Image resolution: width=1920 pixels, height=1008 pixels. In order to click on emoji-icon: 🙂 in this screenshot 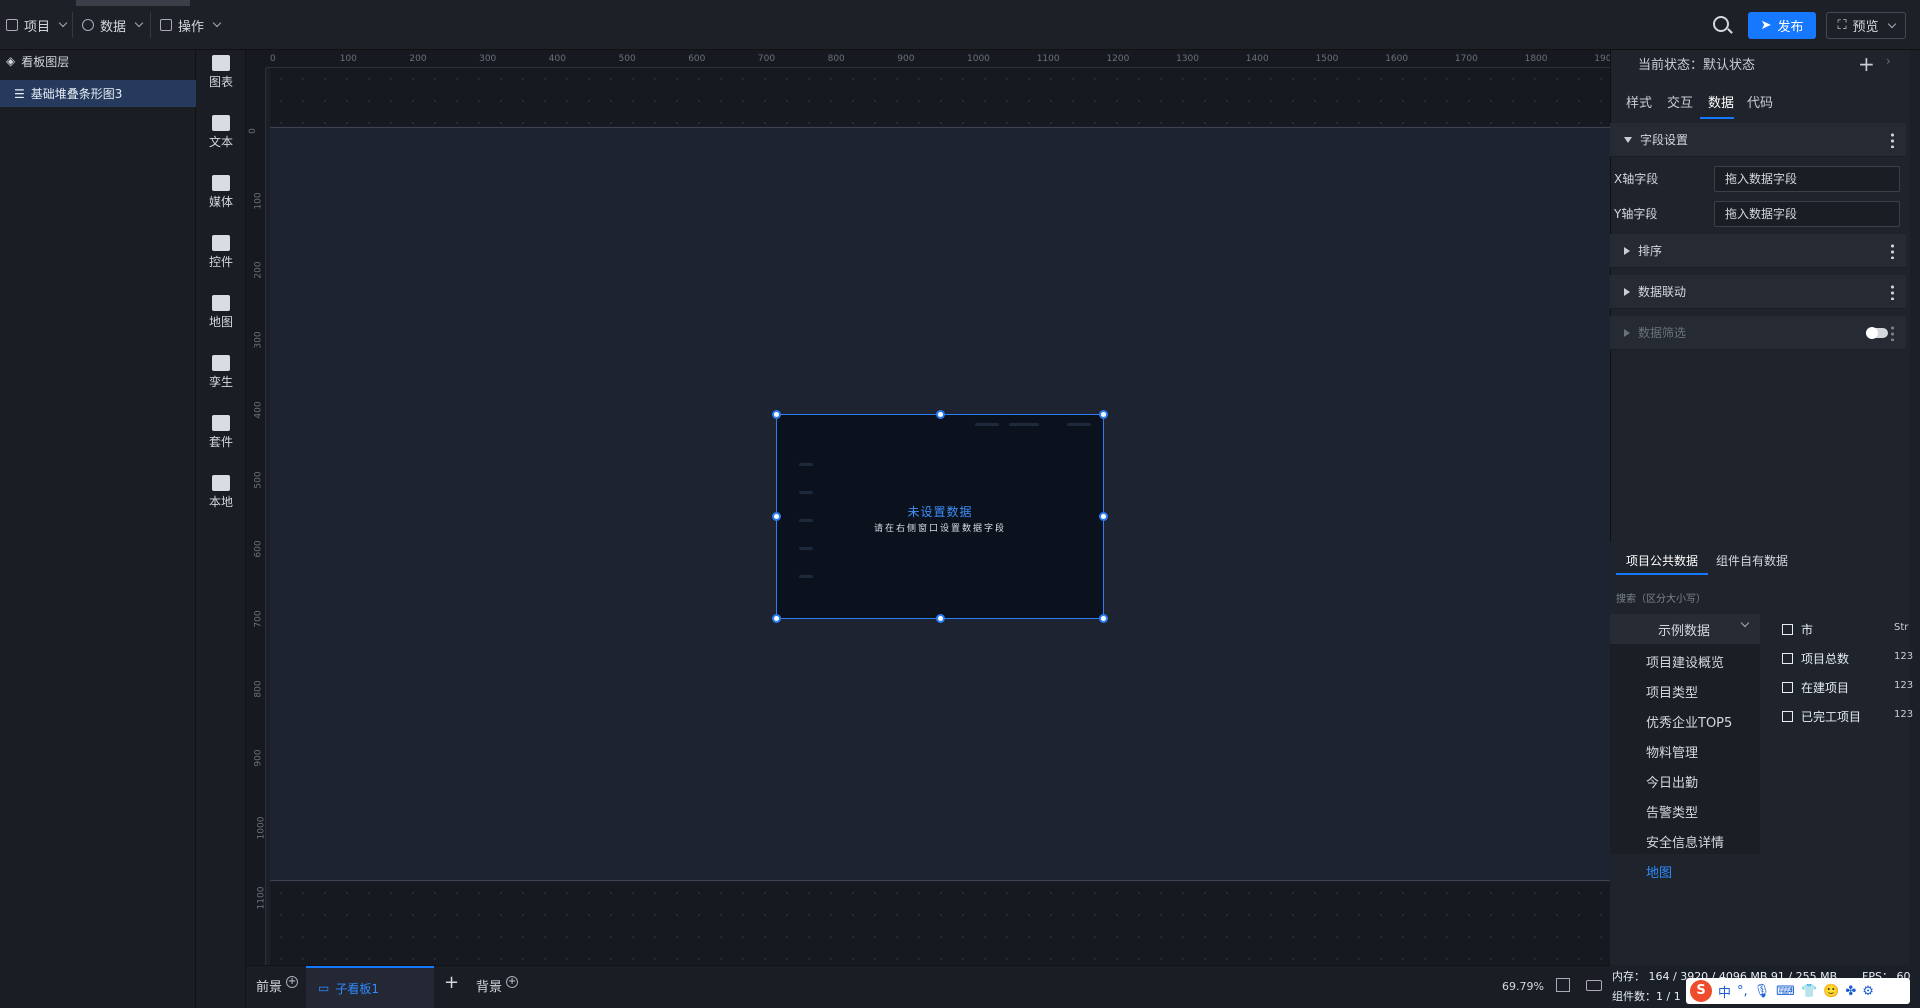, I will do `click(1831, 991)`.